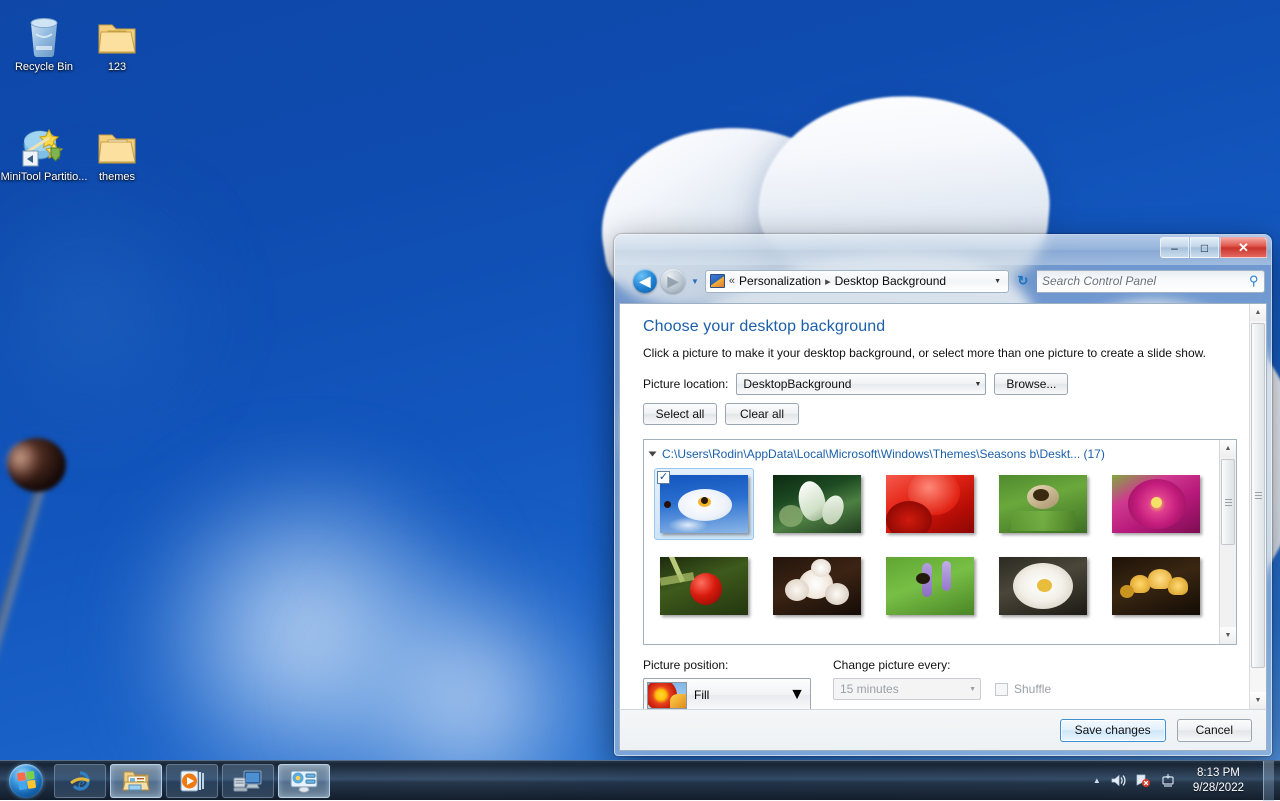 This screenshot has width=1280, height=801. I want to click on refresh-button: ↻, so click(1023, 281).